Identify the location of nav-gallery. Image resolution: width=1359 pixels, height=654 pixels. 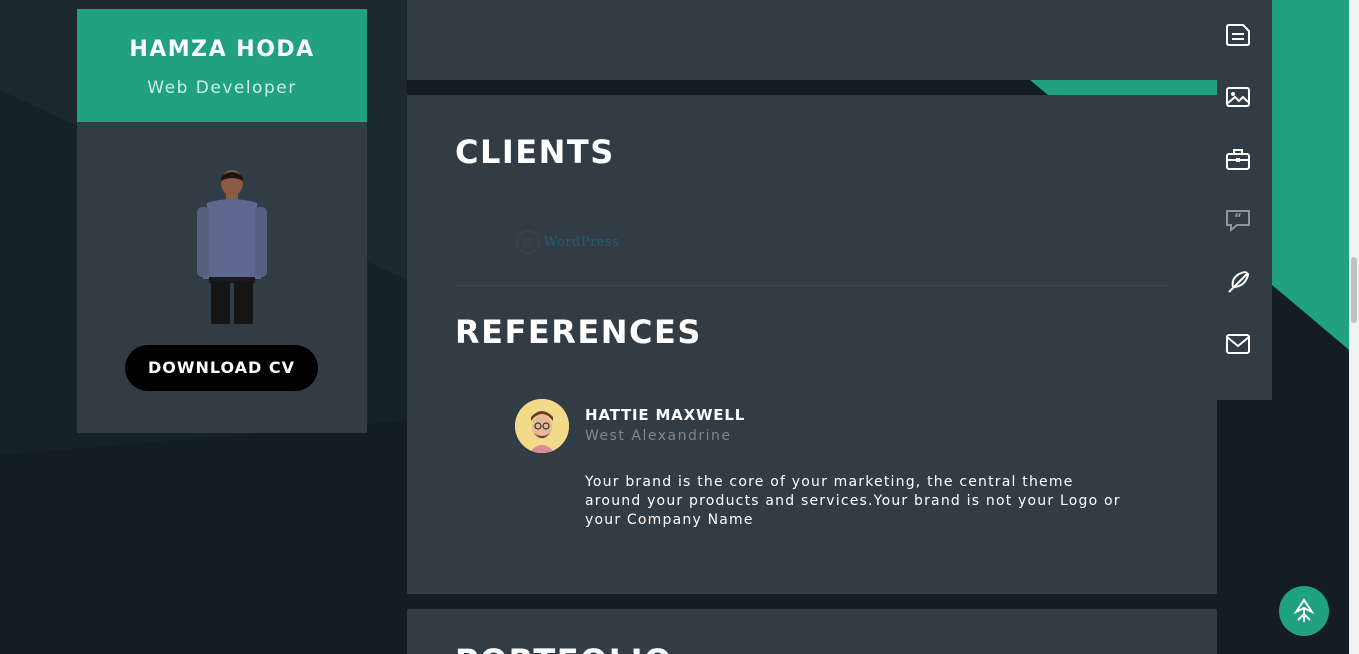
(1238, 97).